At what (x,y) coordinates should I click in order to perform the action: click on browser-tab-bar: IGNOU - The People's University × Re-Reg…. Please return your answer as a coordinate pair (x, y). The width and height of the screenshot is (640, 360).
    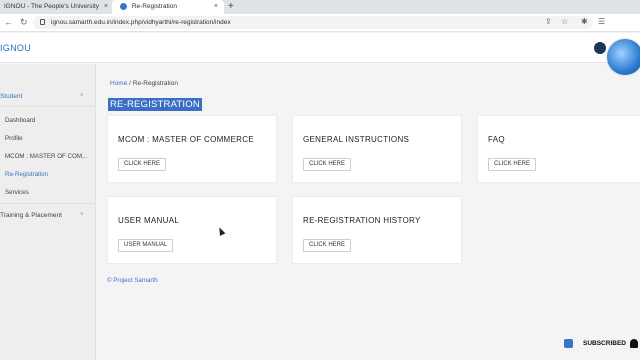
    Looking at the image, I should click on (320, 7).